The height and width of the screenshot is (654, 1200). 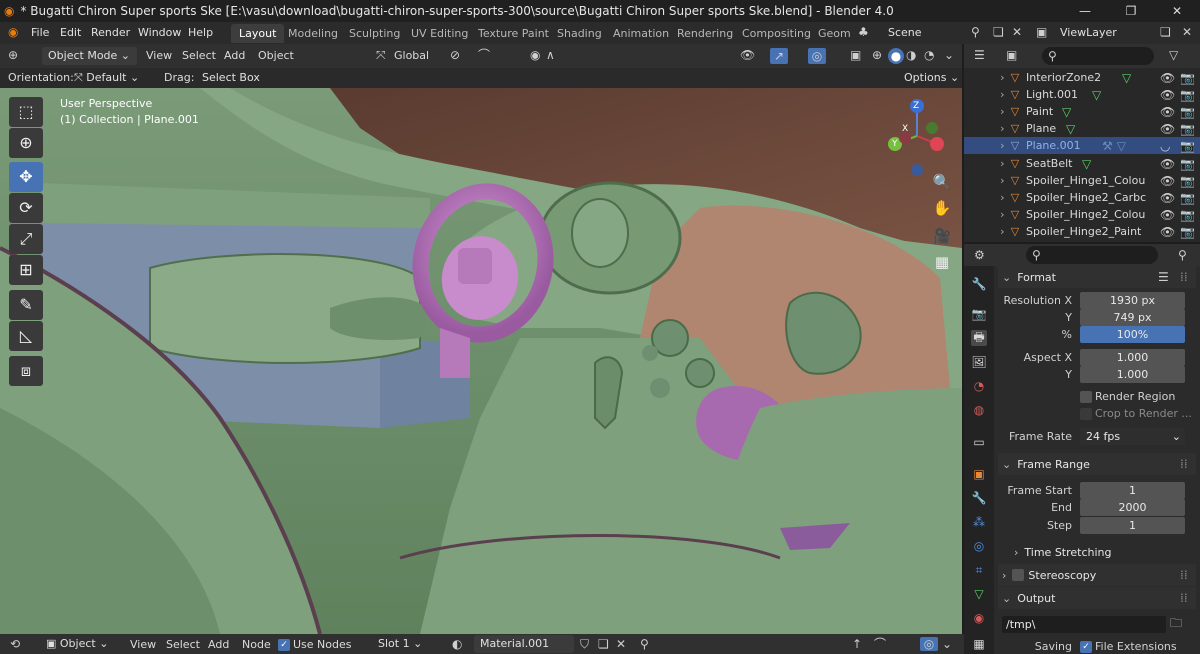 What do you see at coordinates (1132, 357) in the screenshot?
I see `aspect-x-field: 1.000` at bounding box center [1132, 357].